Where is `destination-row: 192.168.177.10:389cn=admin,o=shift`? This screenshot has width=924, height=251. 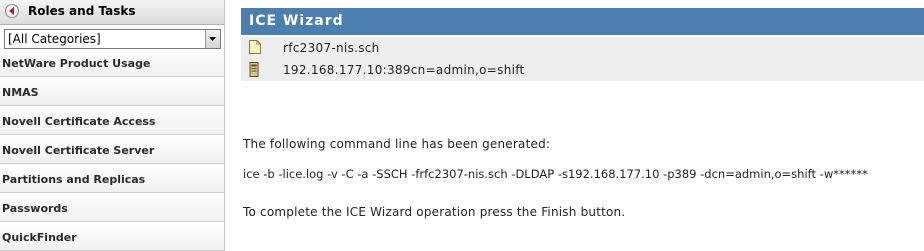 destination-row: 192.168.177.10:389cn=admin,o=shift is located at coordinates (582, 70).